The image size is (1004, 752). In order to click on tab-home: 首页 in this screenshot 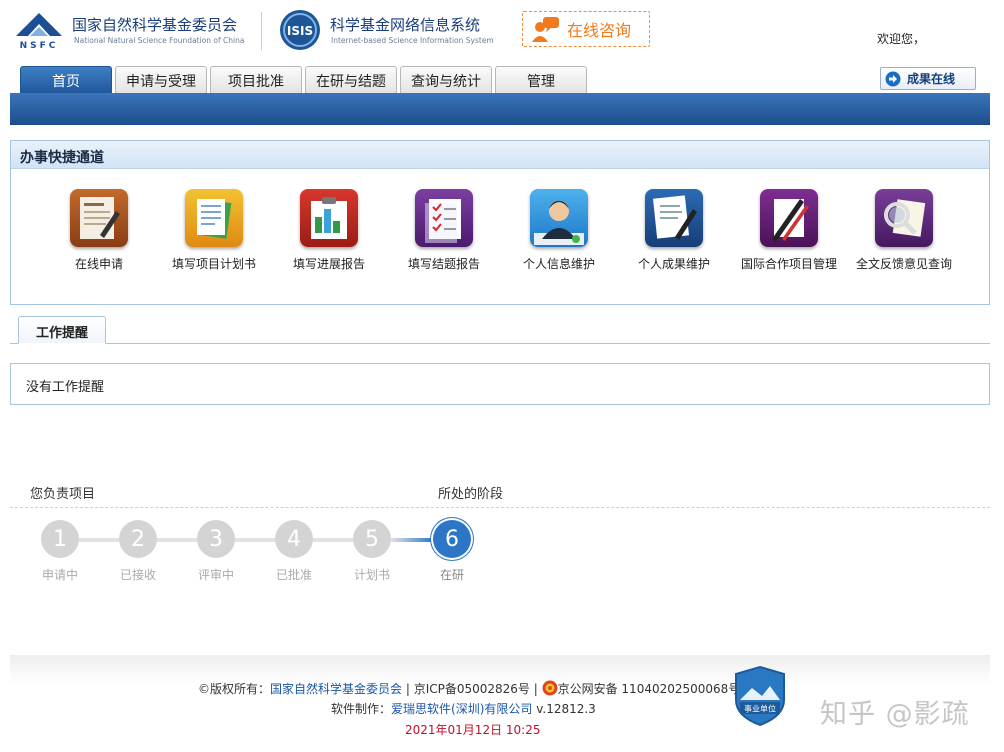, I will do `click(66, 80)`.